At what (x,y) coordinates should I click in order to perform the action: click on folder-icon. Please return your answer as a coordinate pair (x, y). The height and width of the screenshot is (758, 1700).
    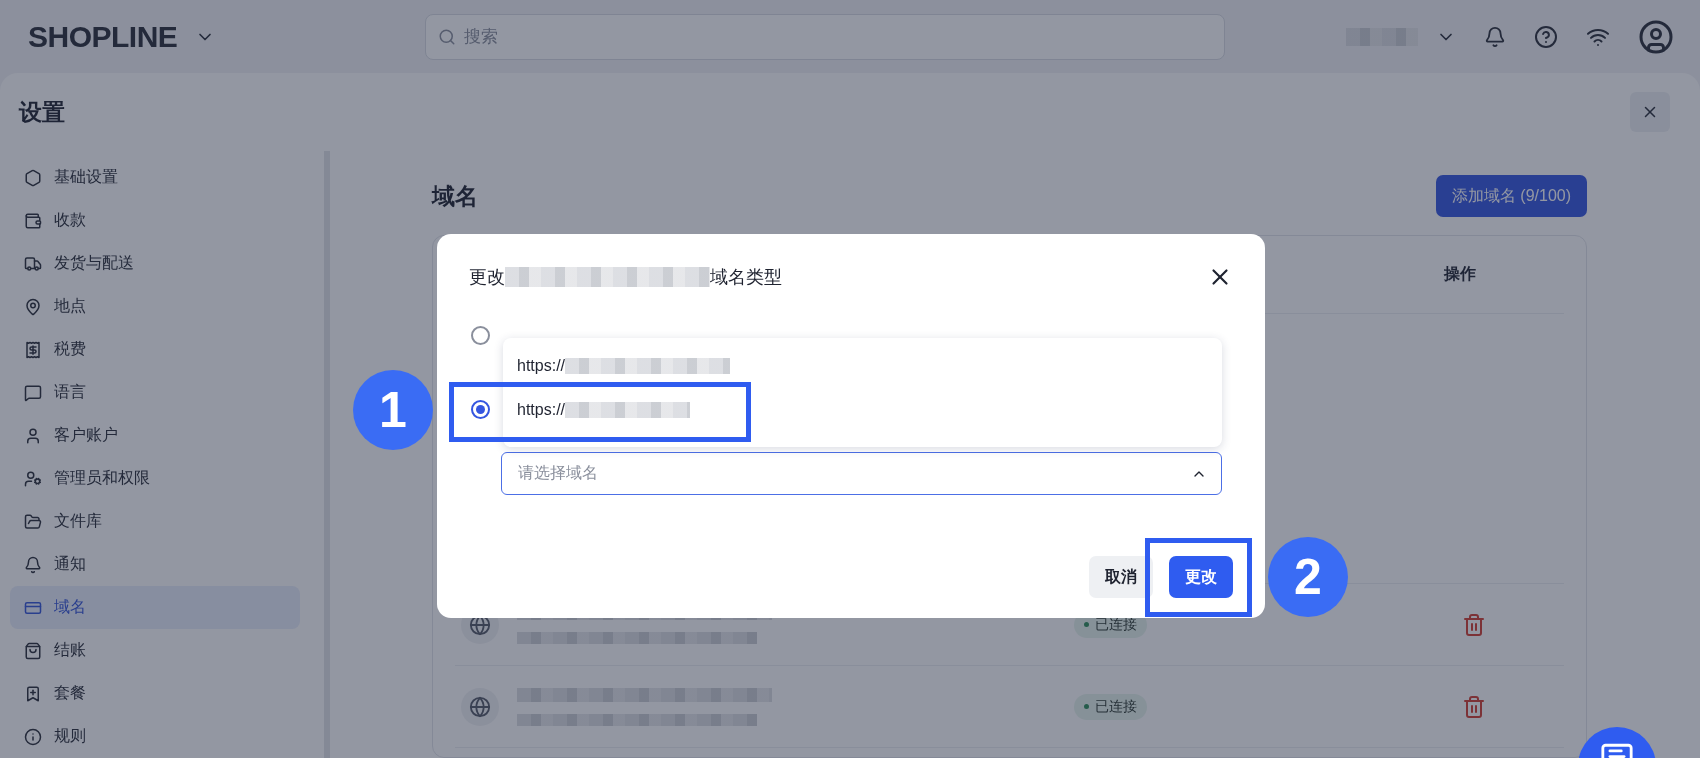
    Looking at the image, I should click on (33, 521).